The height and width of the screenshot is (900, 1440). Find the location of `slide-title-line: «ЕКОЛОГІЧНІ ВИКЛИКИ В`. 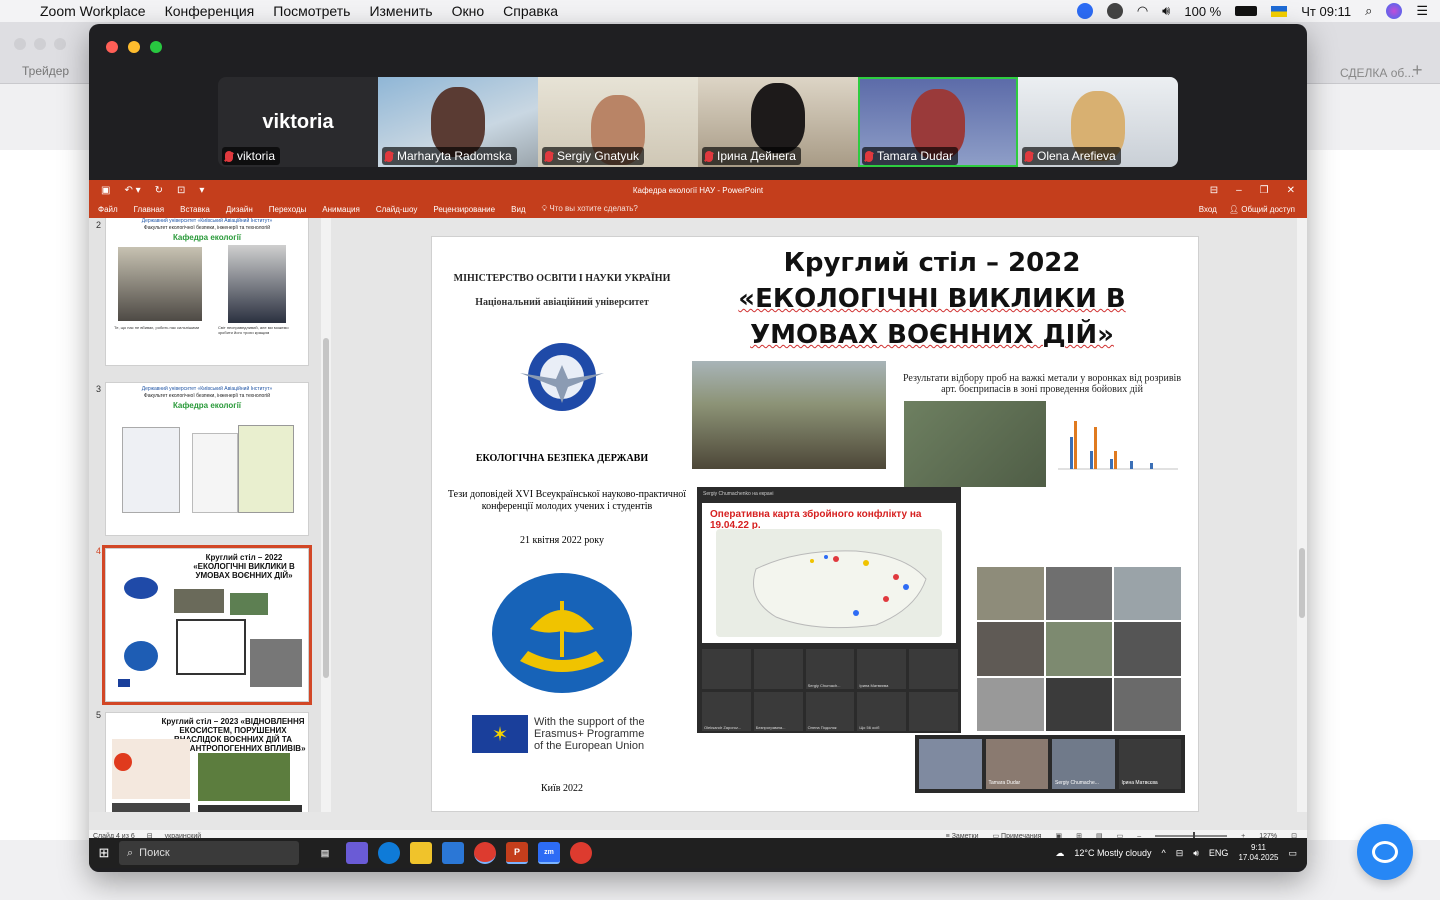

slide-title-line: «ЕКОЛОГІЧНІ ВИКЛИКИ В is located at coordinates (932, 299).